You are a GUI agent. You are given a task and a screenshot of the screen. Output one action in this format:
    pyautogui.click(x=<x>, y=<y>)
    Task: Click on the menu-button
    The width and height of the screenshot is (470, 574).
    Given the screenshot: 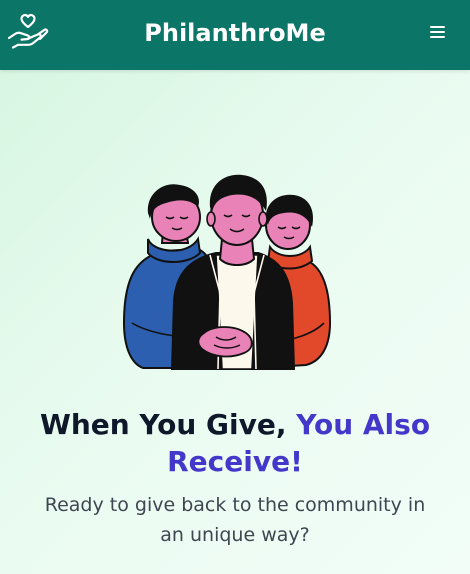 What is the action you would take?
    pyautogui.click(x=438, y=32)
    